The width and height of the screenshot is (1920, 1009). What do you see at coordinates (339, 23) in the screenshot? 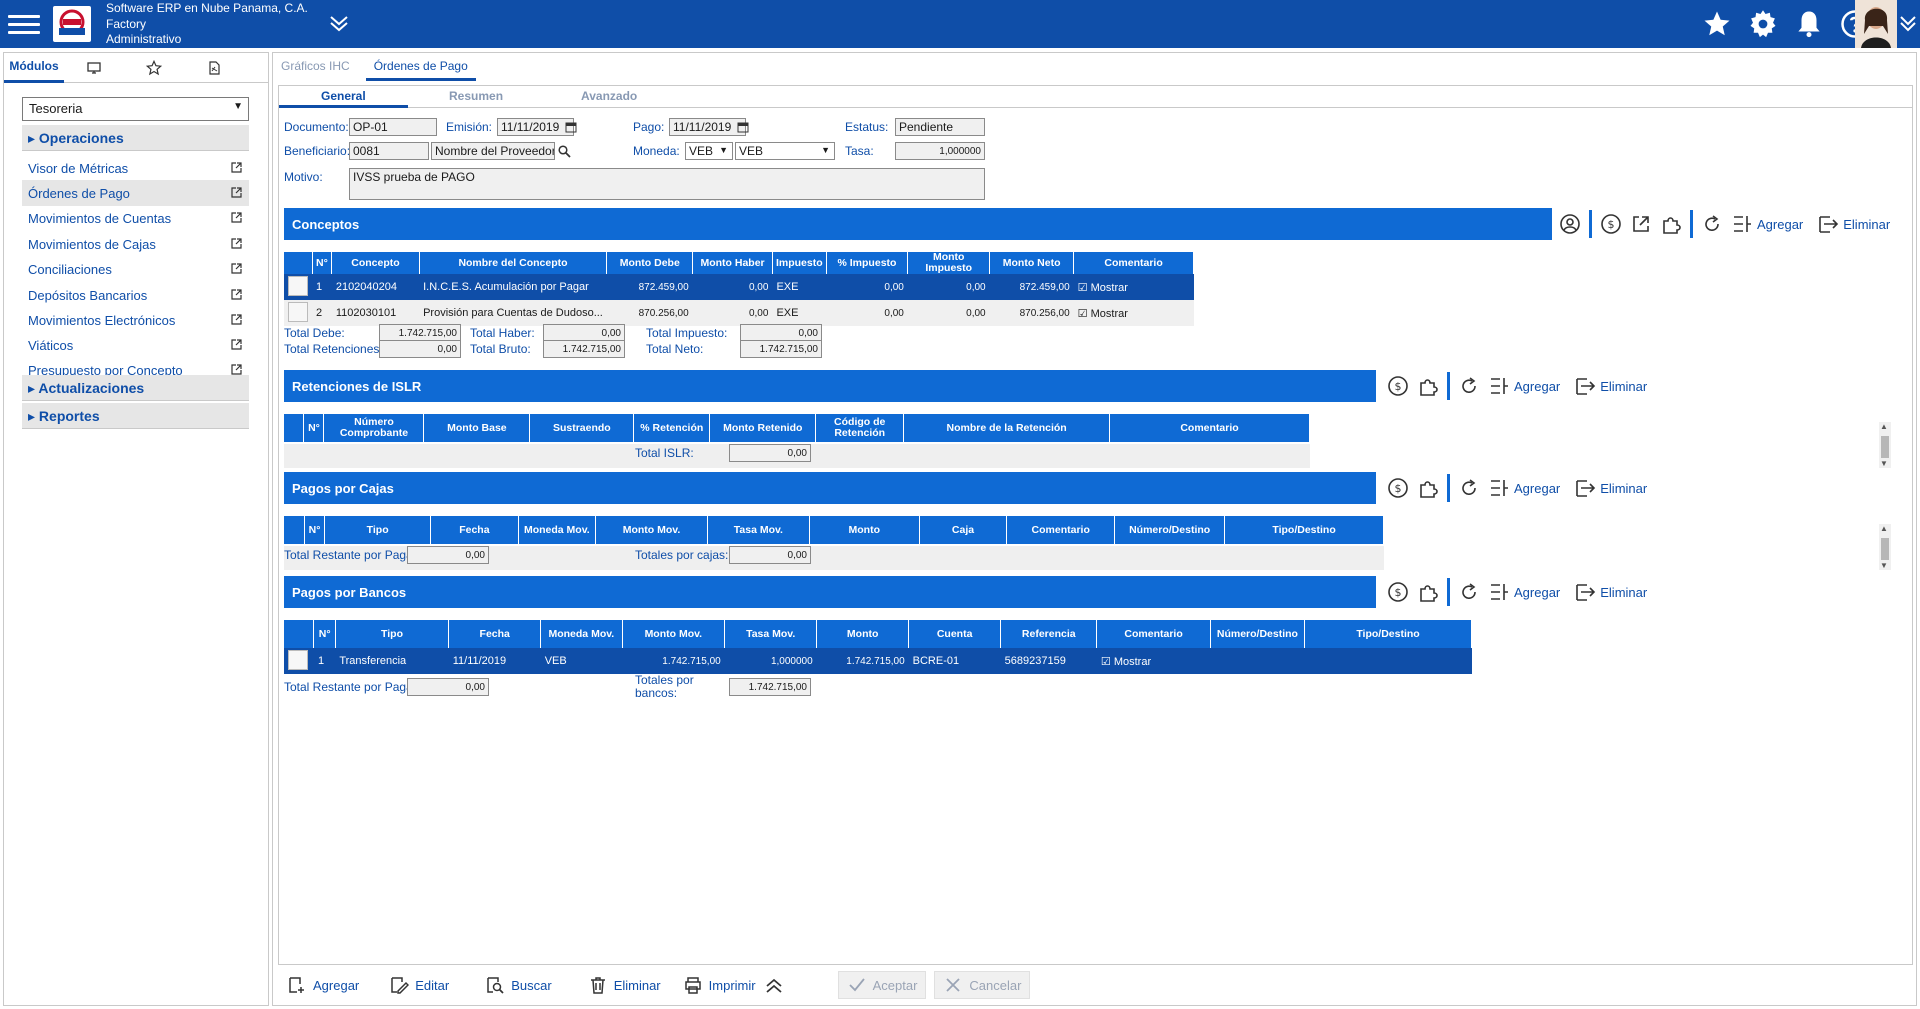
I see `double-chevron-down-icon` at bounding box center [339, 23].